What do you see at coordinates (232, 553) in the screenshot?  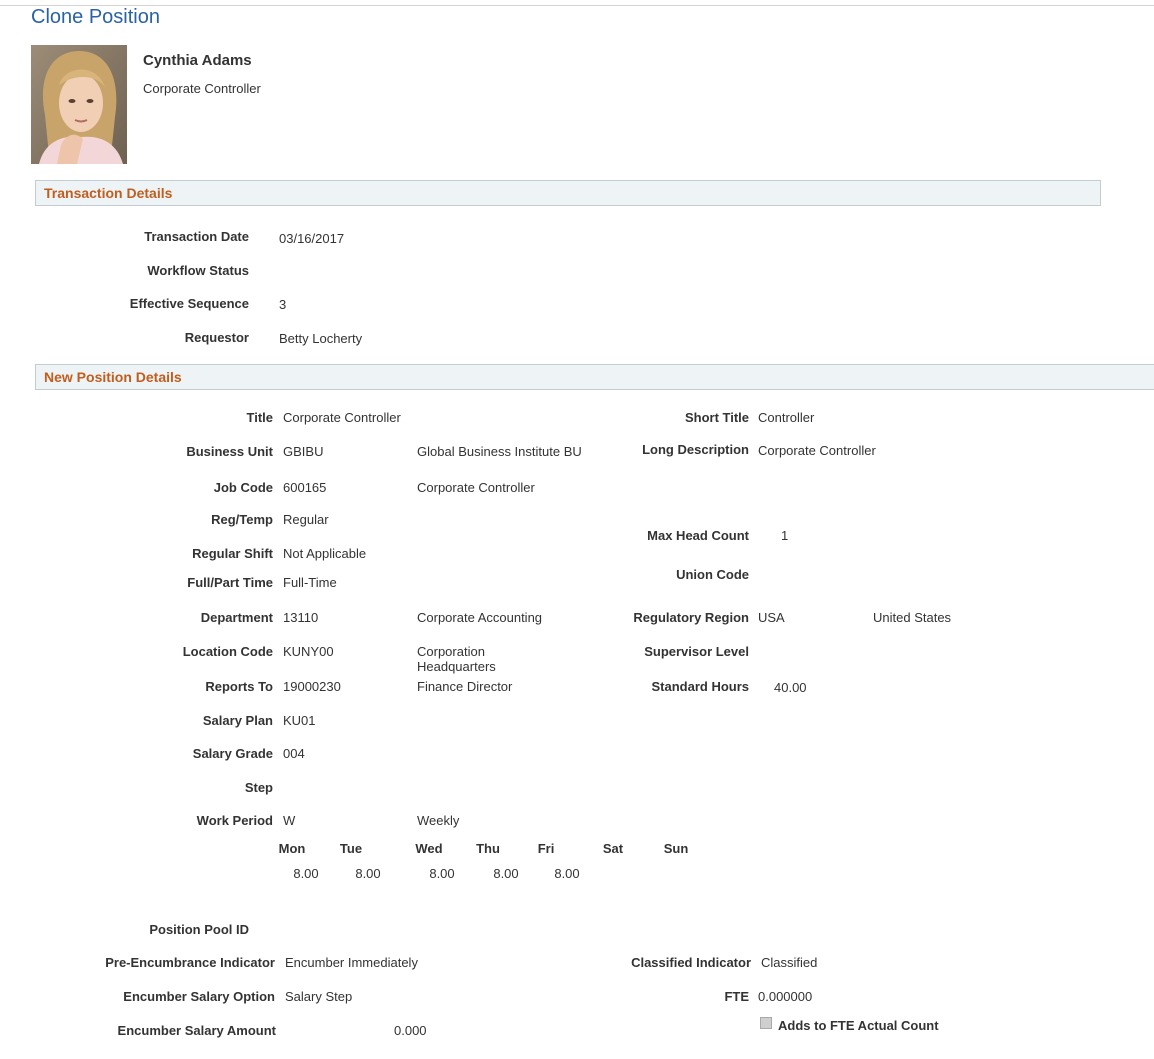 I see `regular-shift-label: Regular Shift` at bounding box center [232, 553].